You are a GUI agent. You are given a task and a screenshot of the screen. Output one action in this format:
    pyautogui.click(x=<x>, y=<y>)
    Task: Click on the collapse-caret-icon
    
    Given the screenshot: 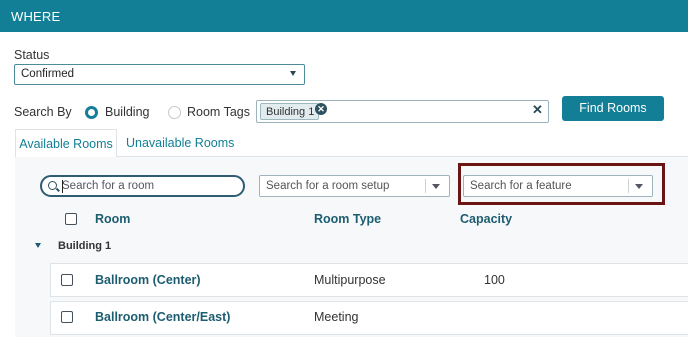 What is the action you would take?
    pyautogui.click(x=38, y=245)
    